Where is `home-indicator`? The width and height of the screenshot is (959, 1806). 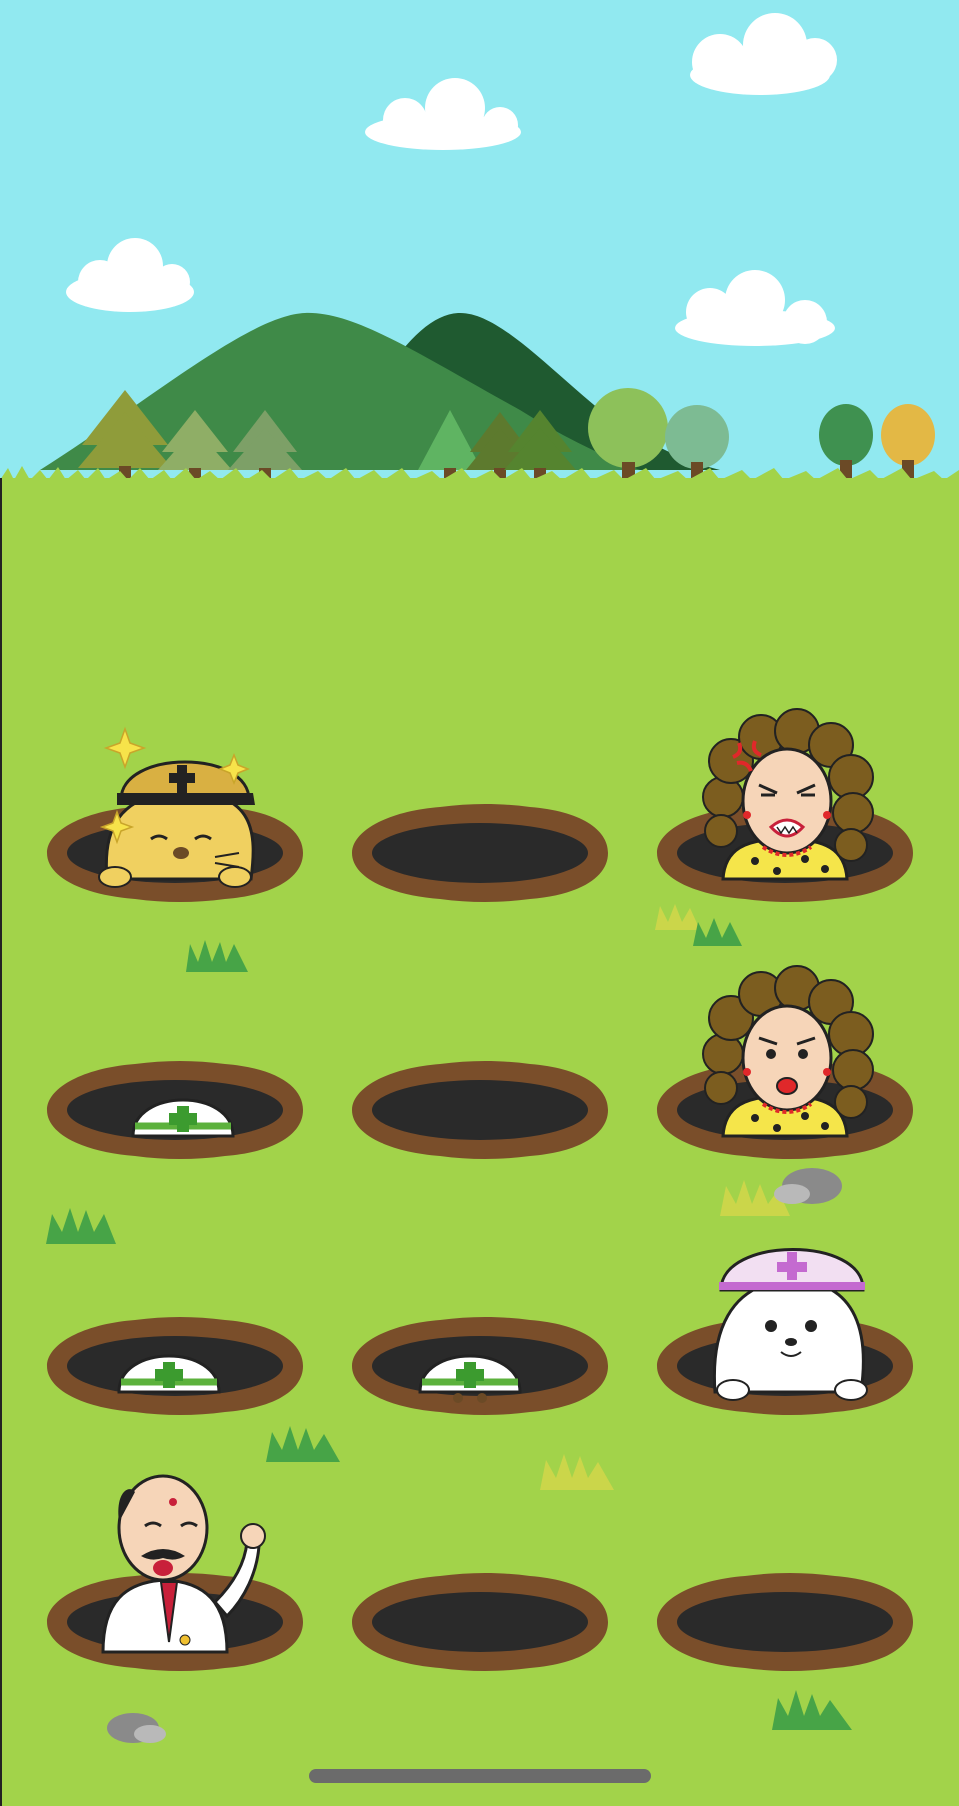 home-indicator is located at coordinates (480, 1776).